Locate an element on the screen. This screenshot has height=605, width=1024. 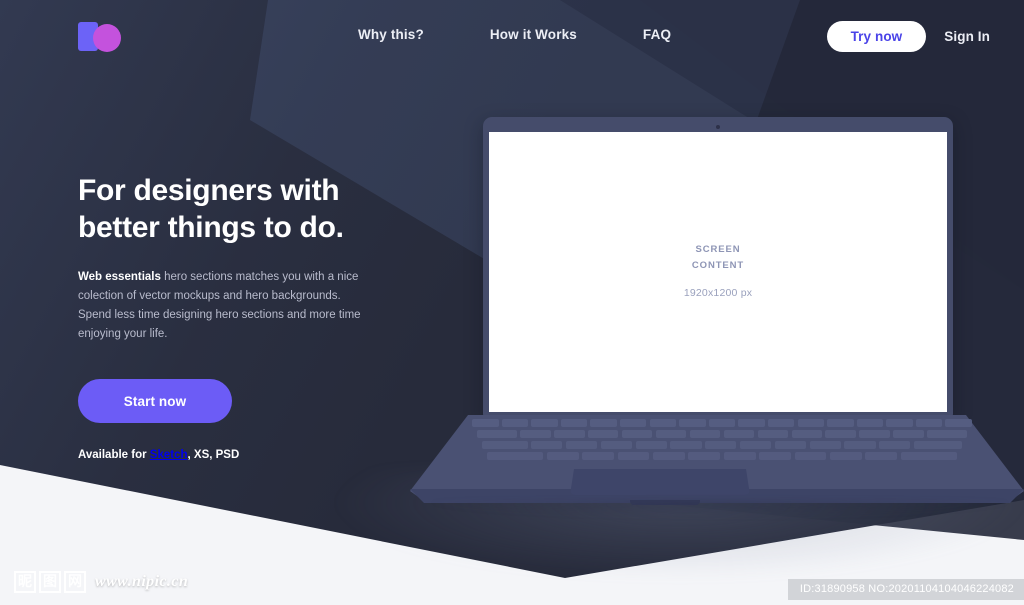
laptop-trackpad is located at coordinates (660, 482).